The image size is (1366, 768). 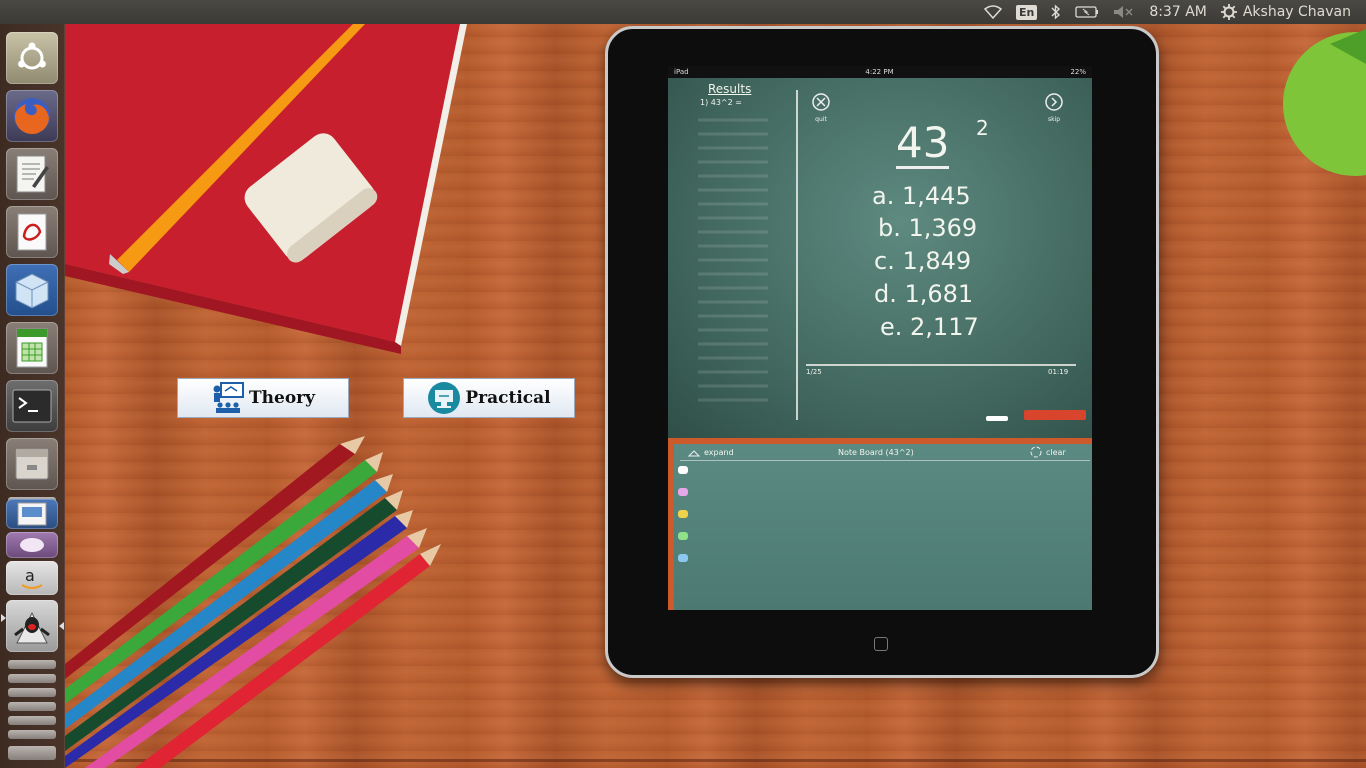 What do you see at coordinates (923, 294) in the screenshot?
I see `option-d: d. 1,681` at bounding box center [923, 294].